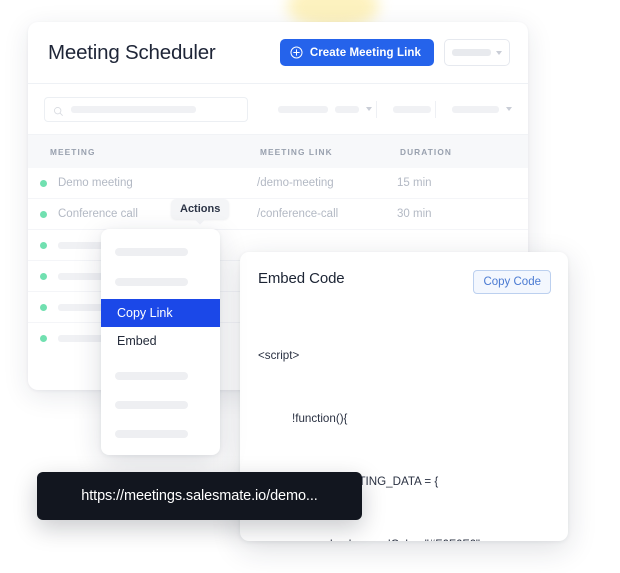  I want to click on menu-item-embed: Embed, so click(160, 341).